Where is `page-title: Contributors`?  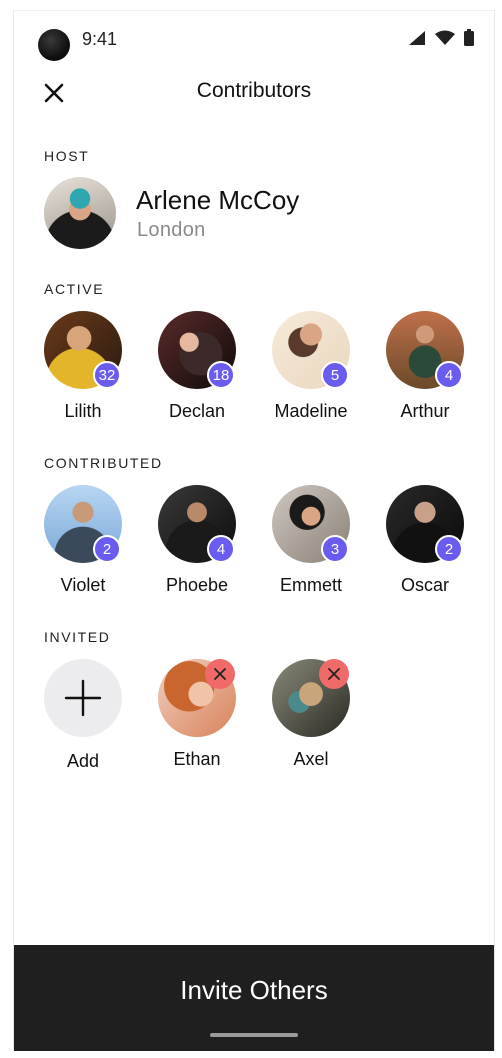
page-title: Contributors is located at coordinates (254, 90).